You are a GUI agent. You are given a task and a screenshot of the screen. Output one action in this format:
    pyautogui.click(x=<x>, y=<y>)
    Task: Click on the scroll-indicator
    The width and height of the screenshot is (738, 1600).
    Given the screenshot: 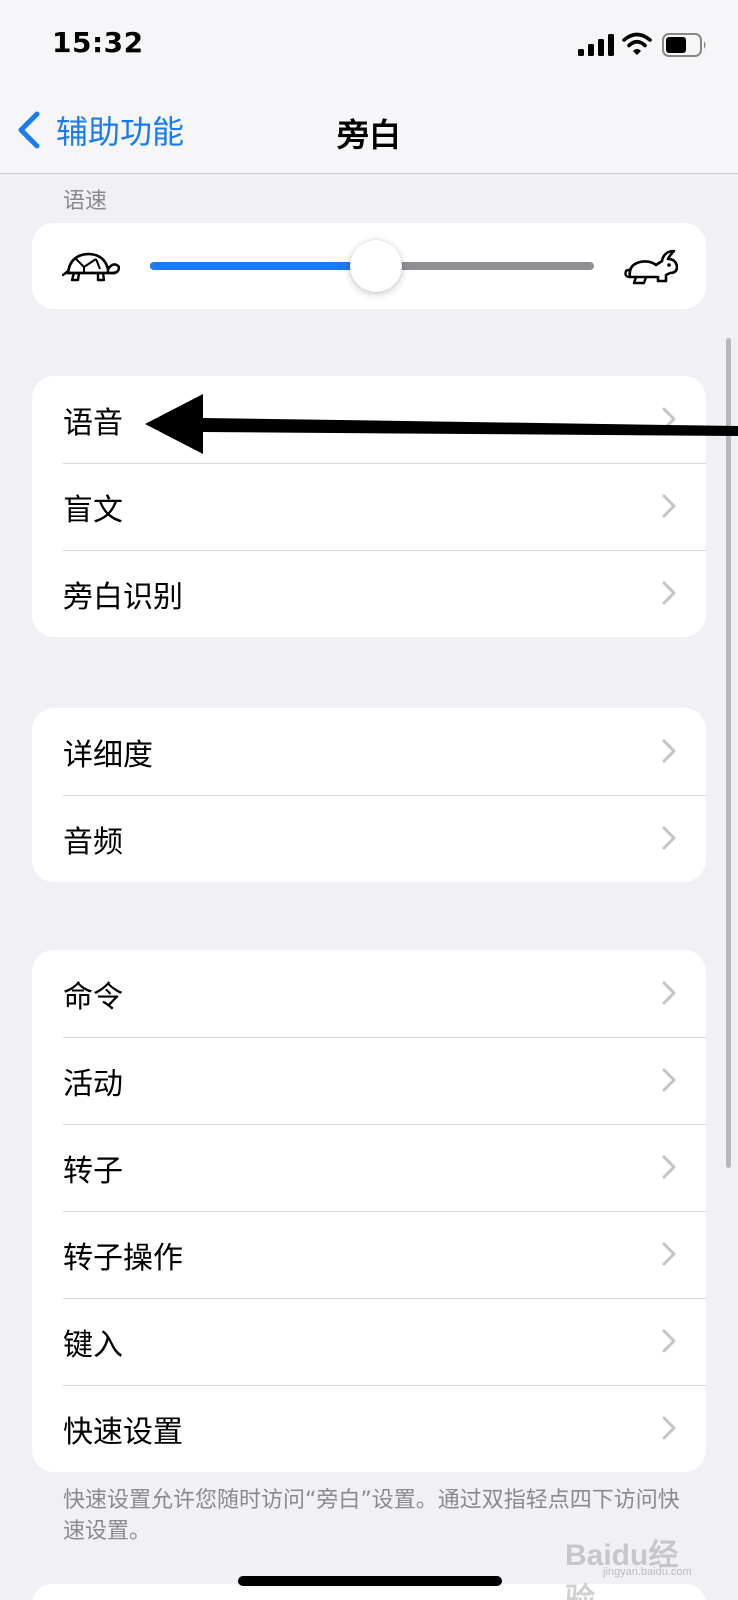 What is the action you would take?
    pyautogui.click(x=728, y=753)
    